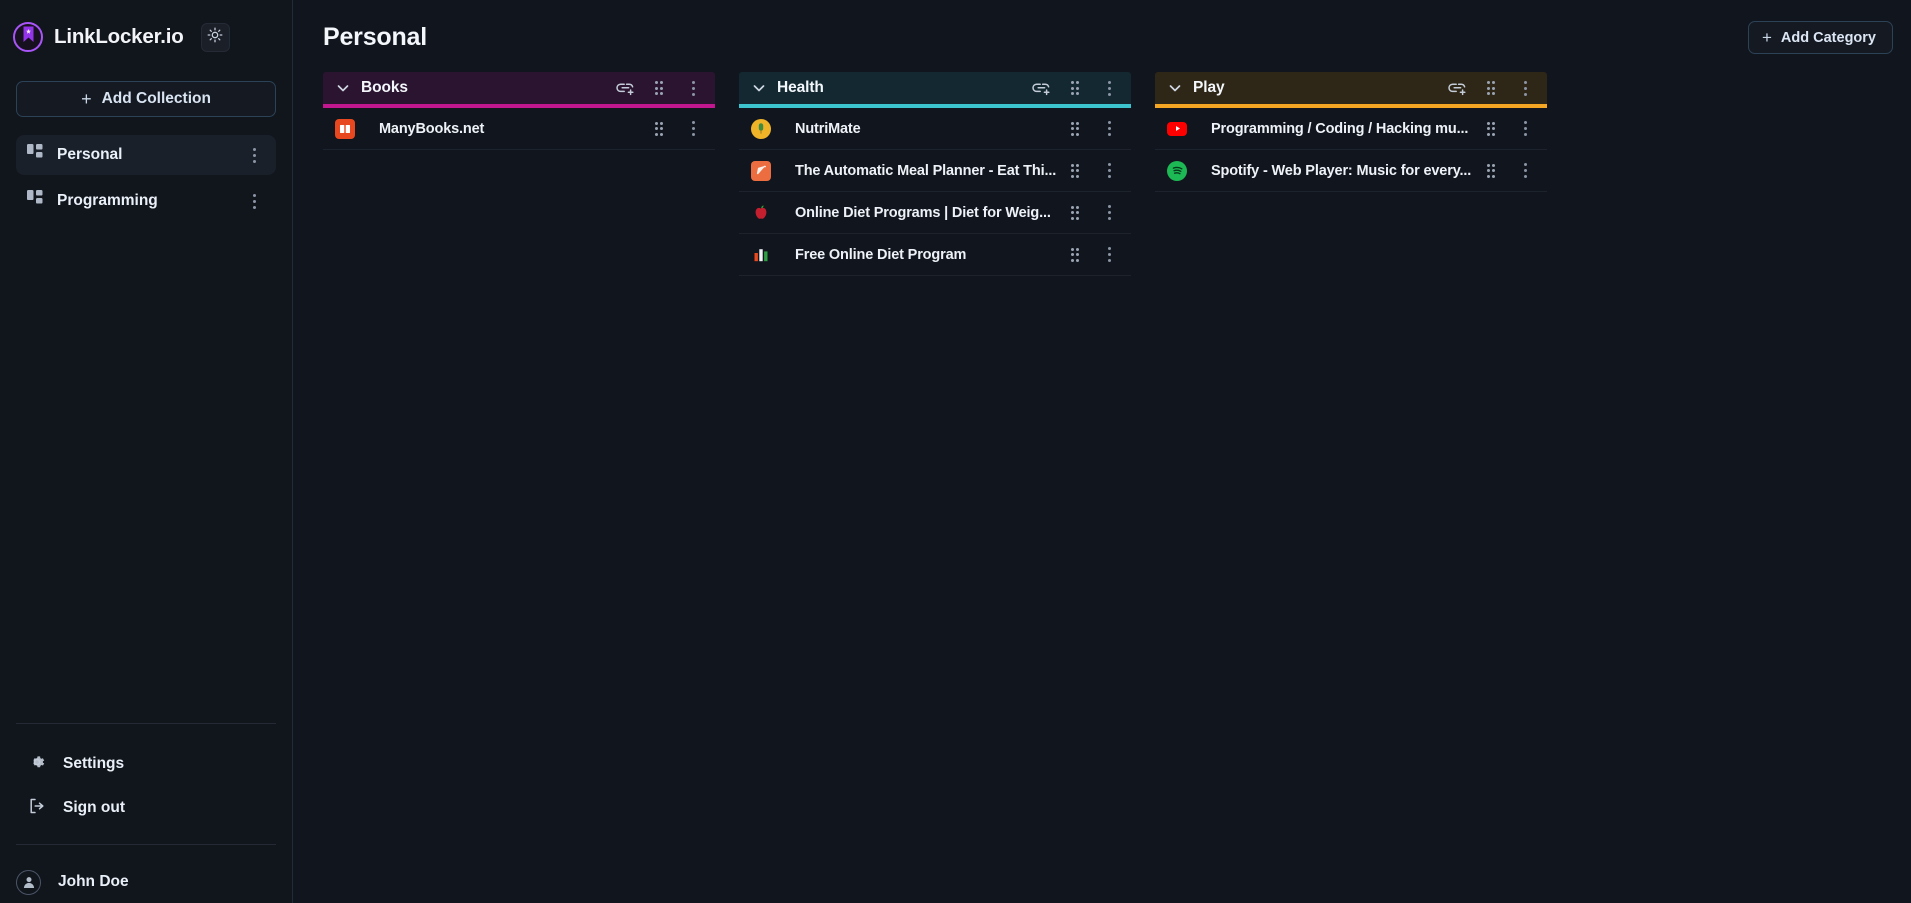  I want to click on page-title: Personal, so click(375, 37).